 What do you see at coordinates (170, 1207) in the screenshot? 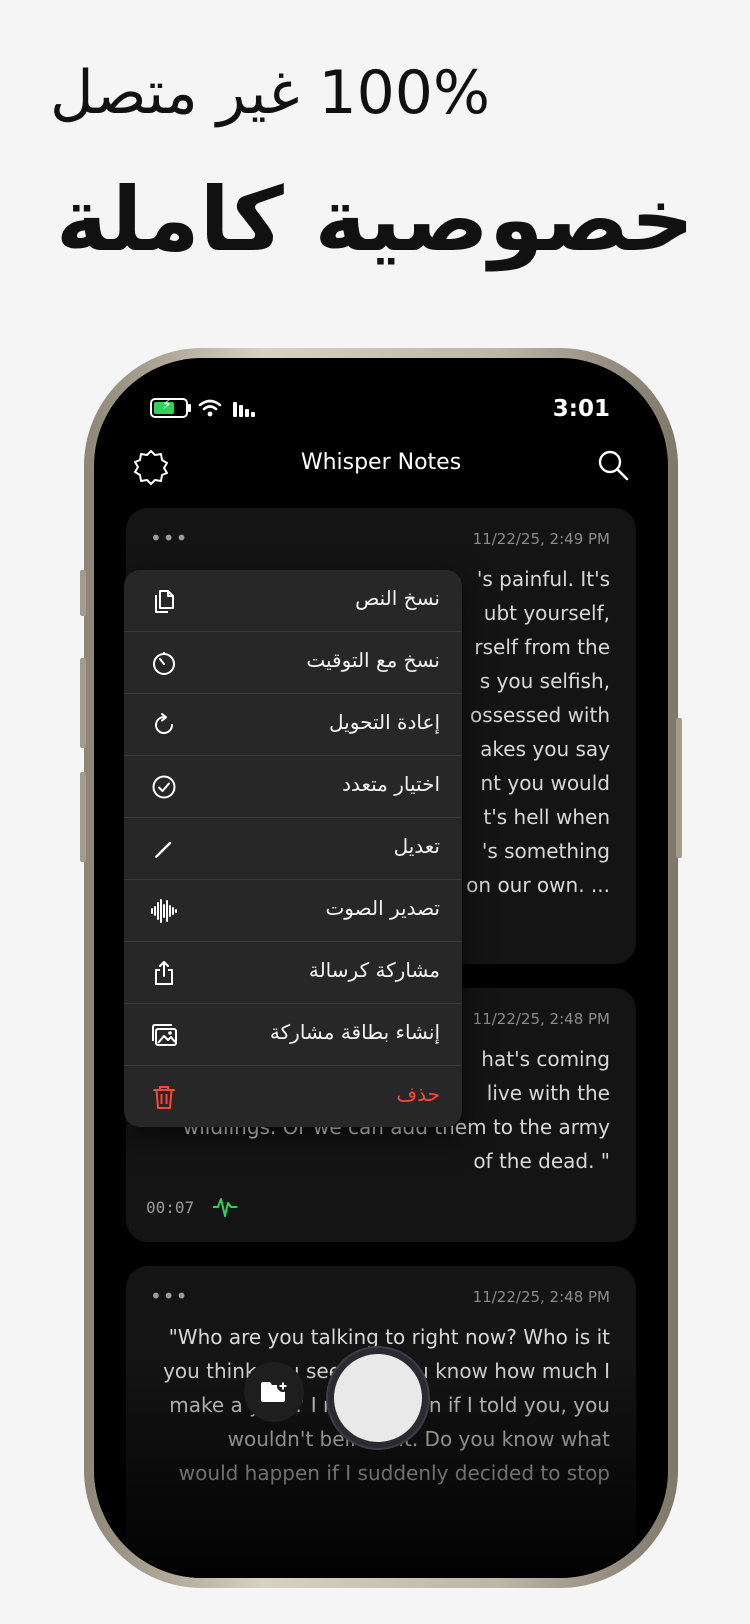
I see `note-duration: 00:07` at bounding box center [170, 1207].